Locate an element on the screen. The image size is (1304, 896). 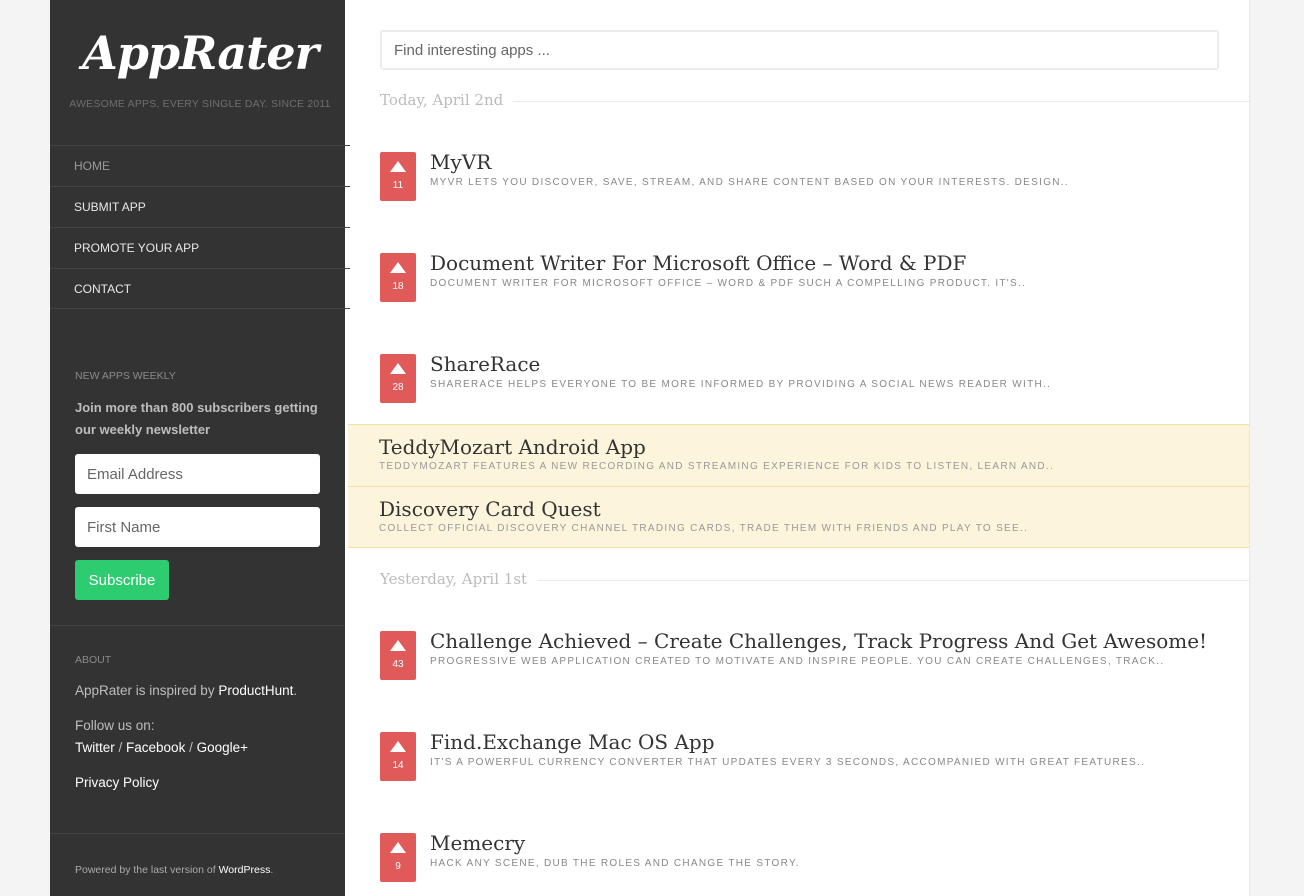
twitter-link: Twitter is located at coordinates (95, 747).